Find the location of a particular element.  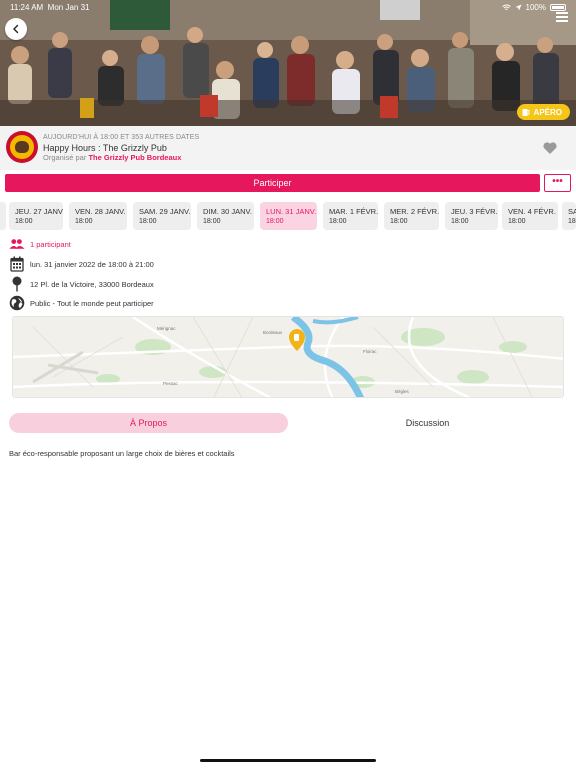

date-chip: VEN. 28 JANV. 18:00 is located at coordinates (98, 216).